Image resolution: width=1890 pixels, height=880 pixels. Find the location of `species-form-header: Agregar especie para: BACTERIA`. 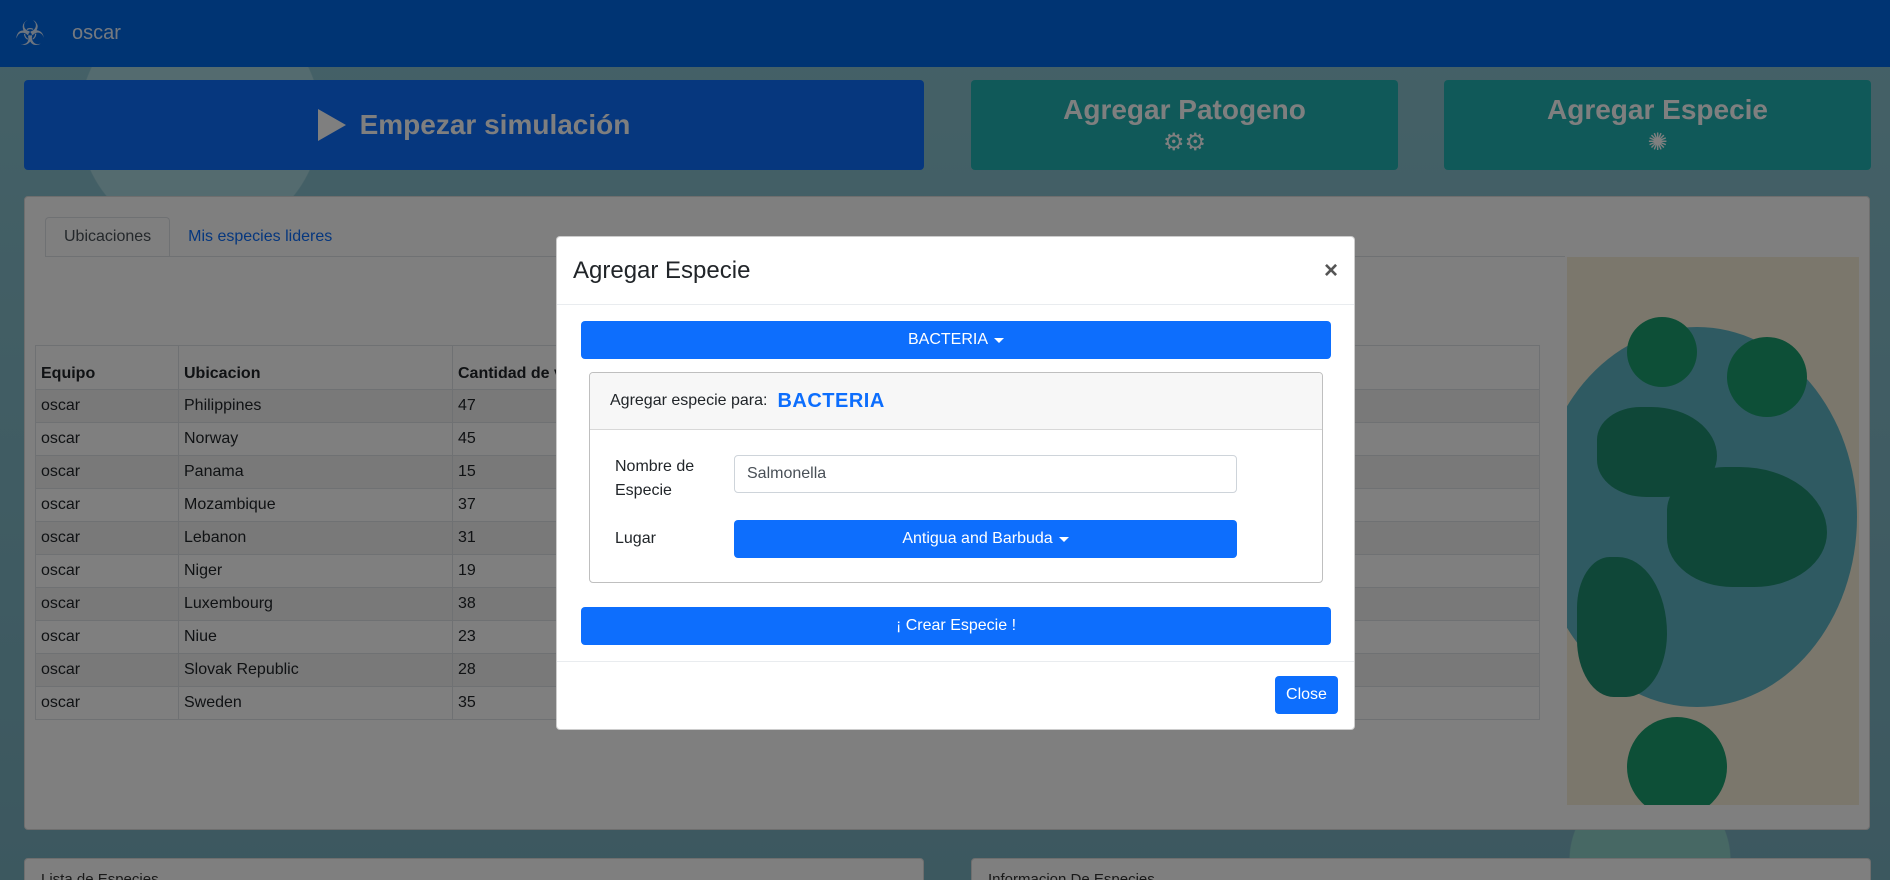

species-form-header: Agregar especie para: BACTERIA is located at coordinates (956, 401).